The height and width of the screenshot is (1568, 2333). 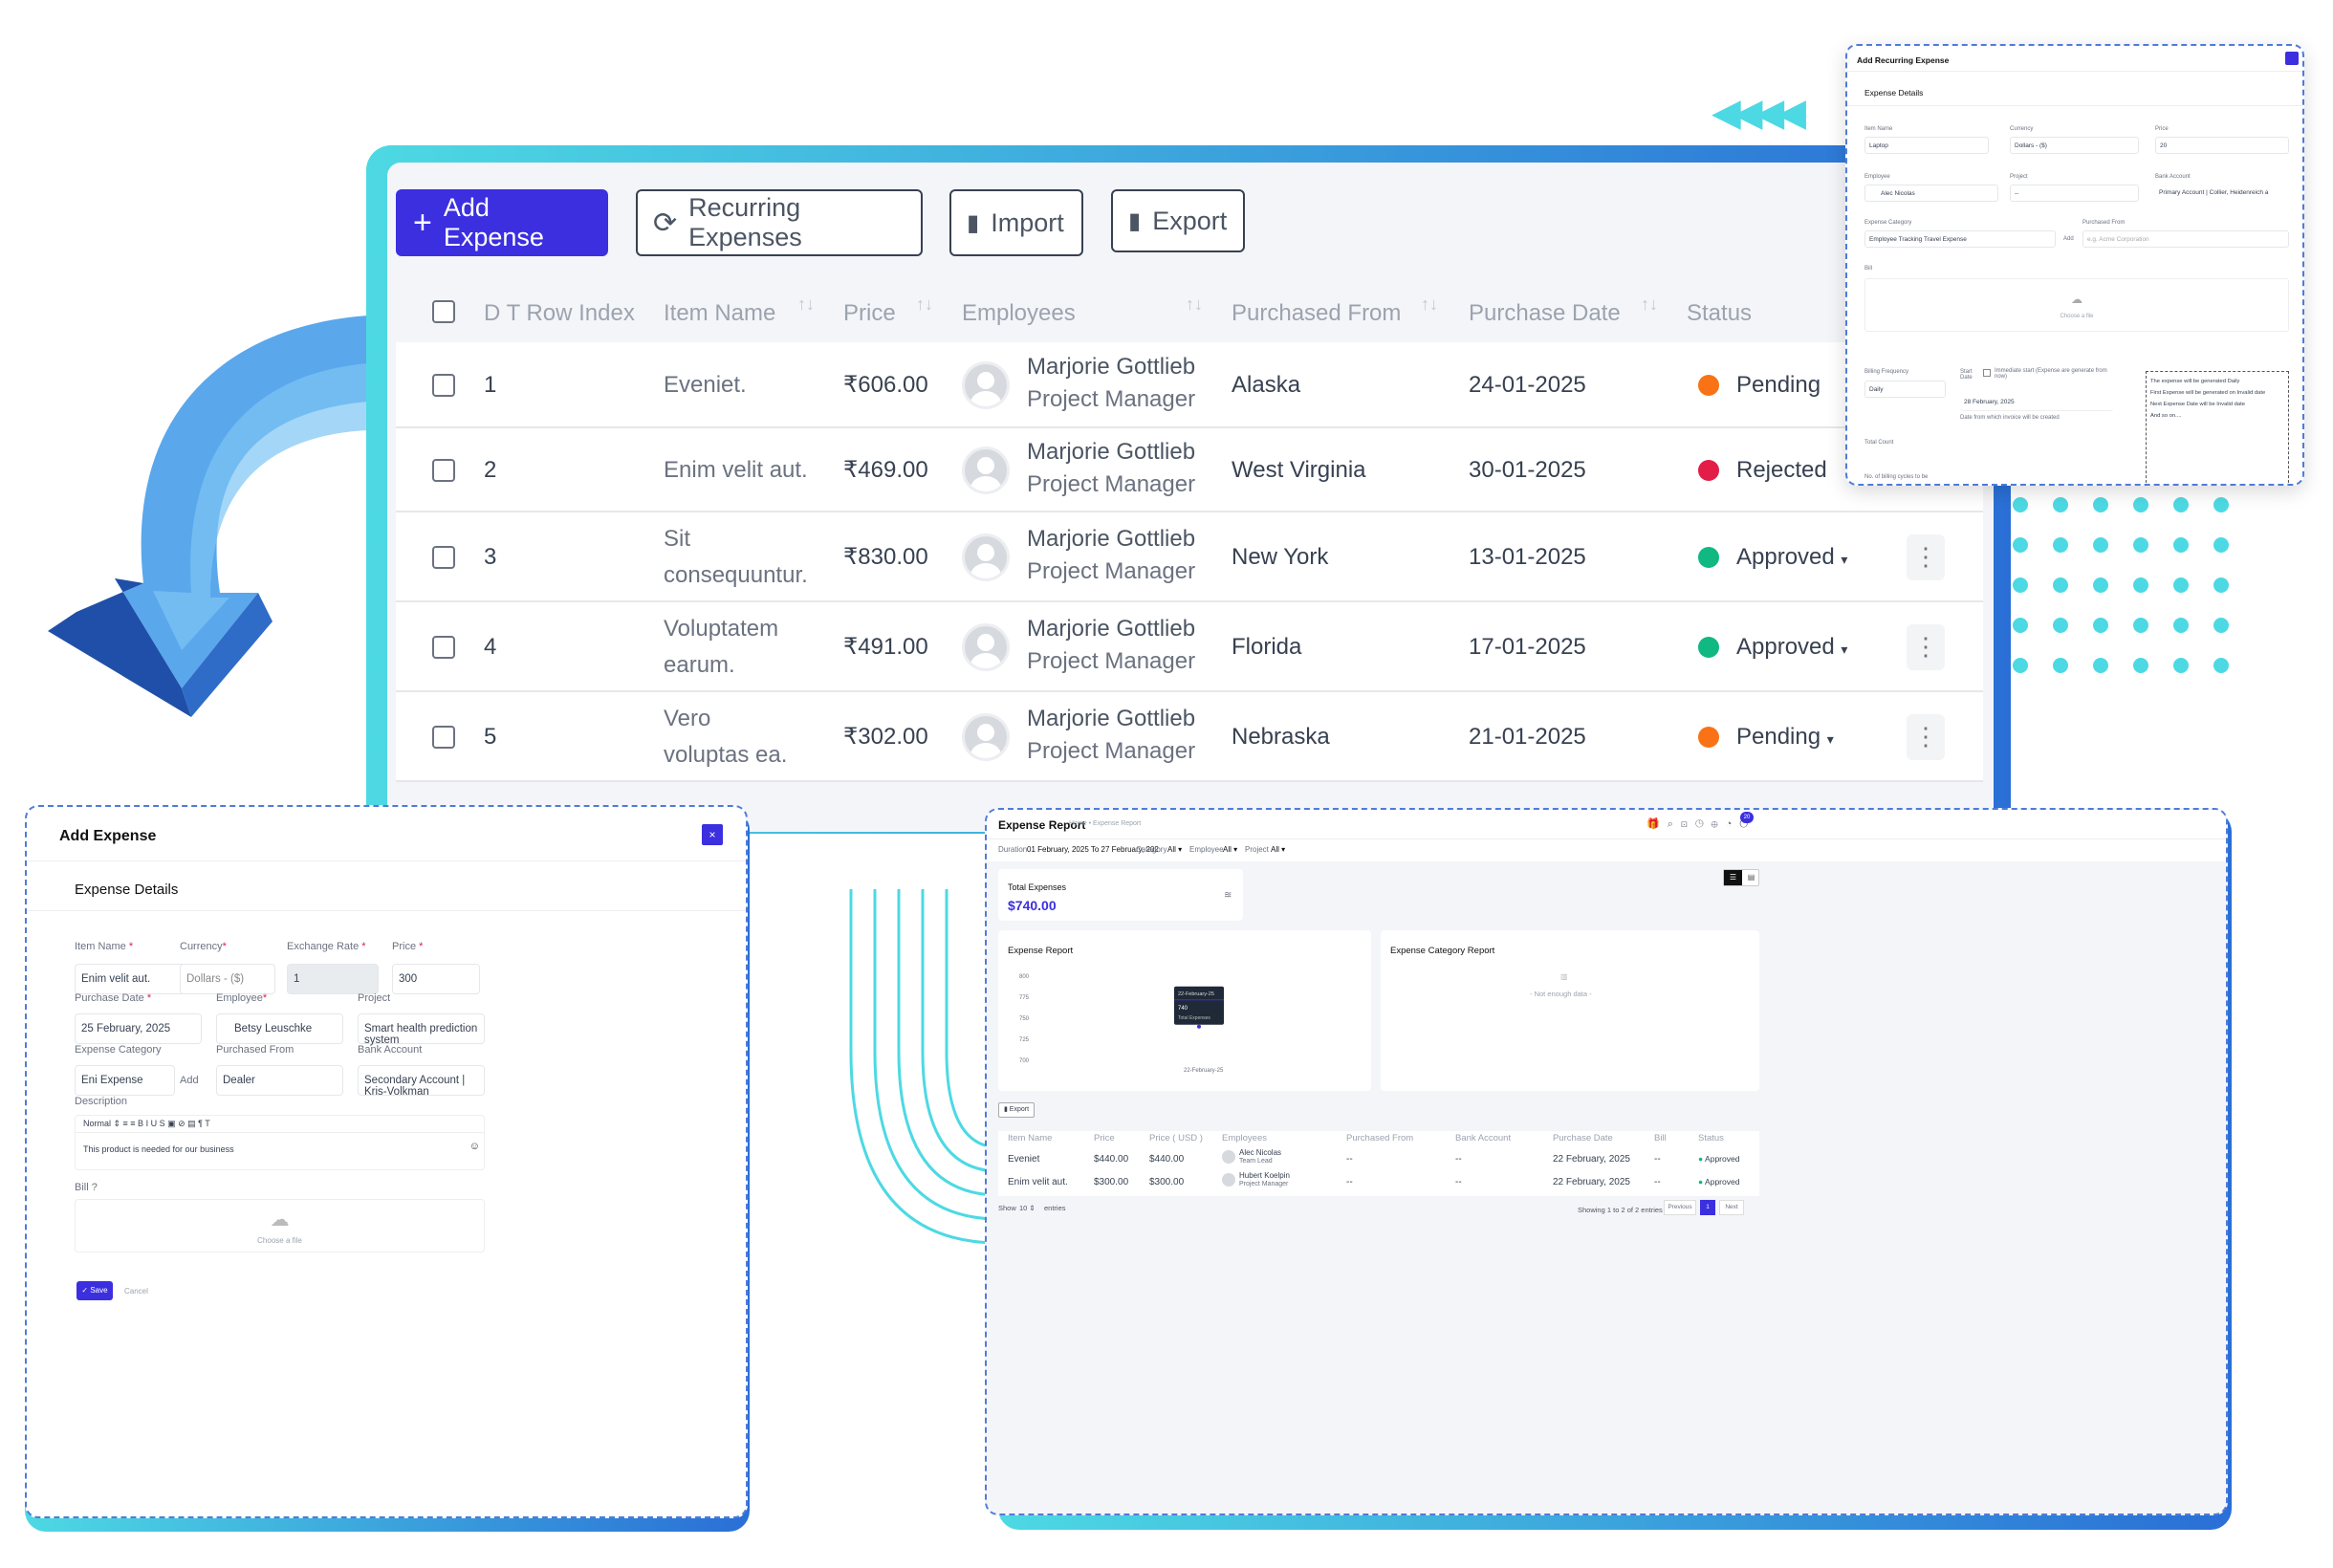 I want to click on employee-select: Betsy Leuschke, so click(x=279, y=1028).